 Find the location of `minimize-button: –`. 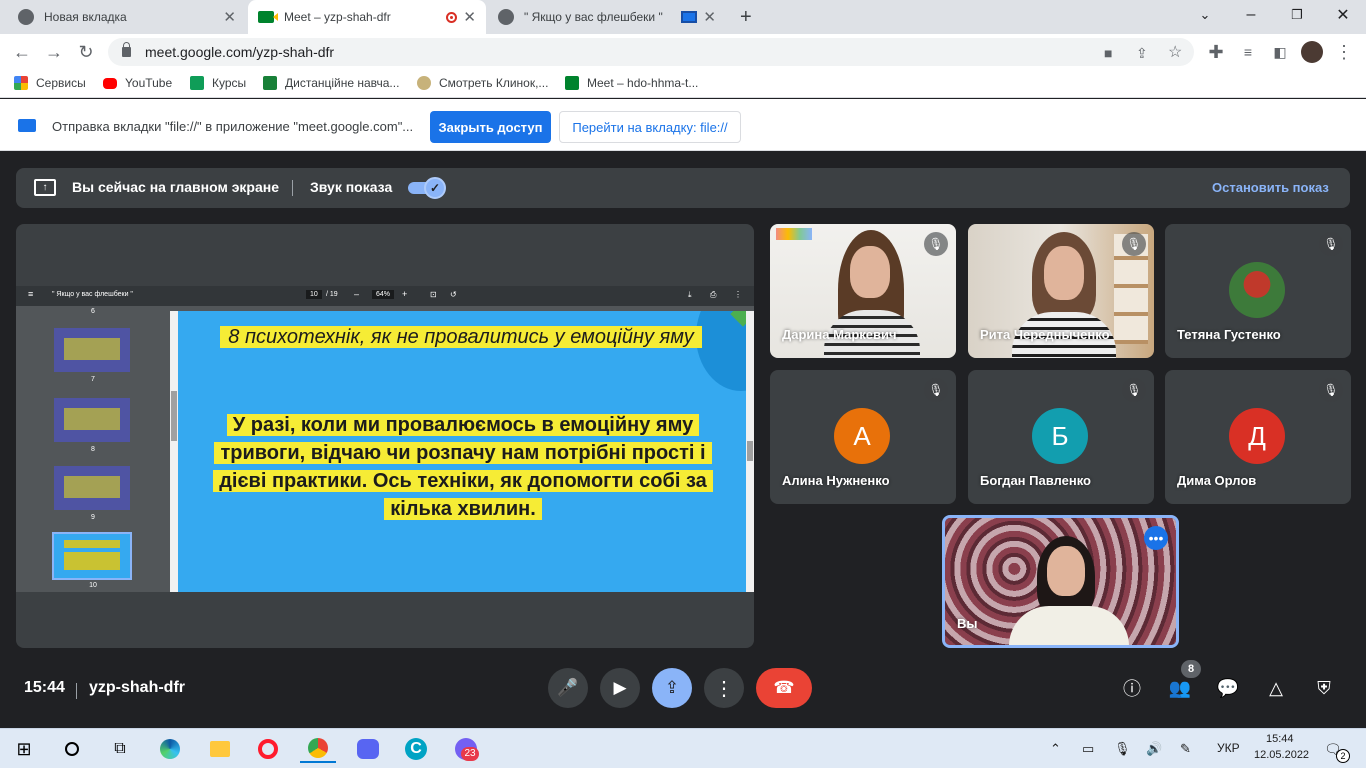

minimize-button: – is located at coordinates (1251, 15).